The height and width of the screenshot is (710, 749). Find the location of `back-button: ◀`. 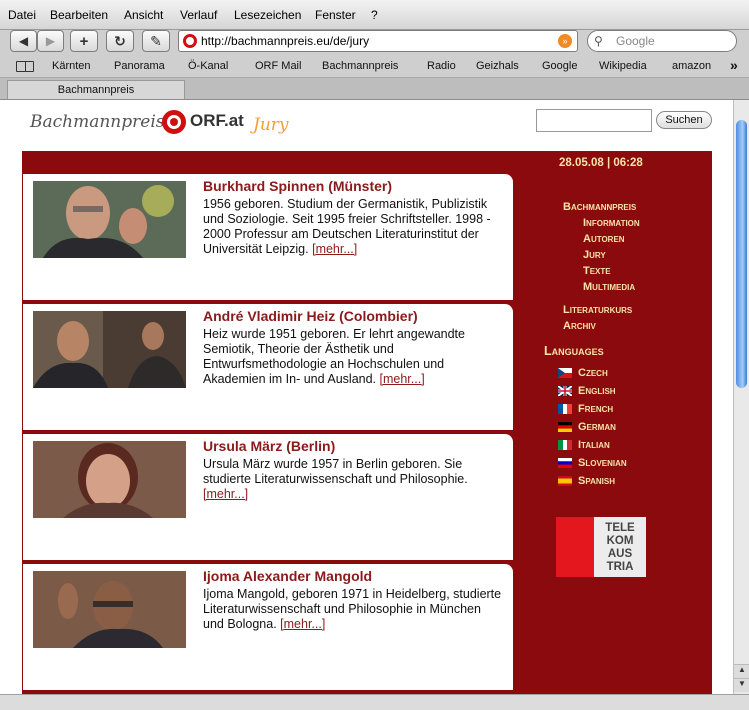

back-button: ◀ is located at coordinates (23, 41).